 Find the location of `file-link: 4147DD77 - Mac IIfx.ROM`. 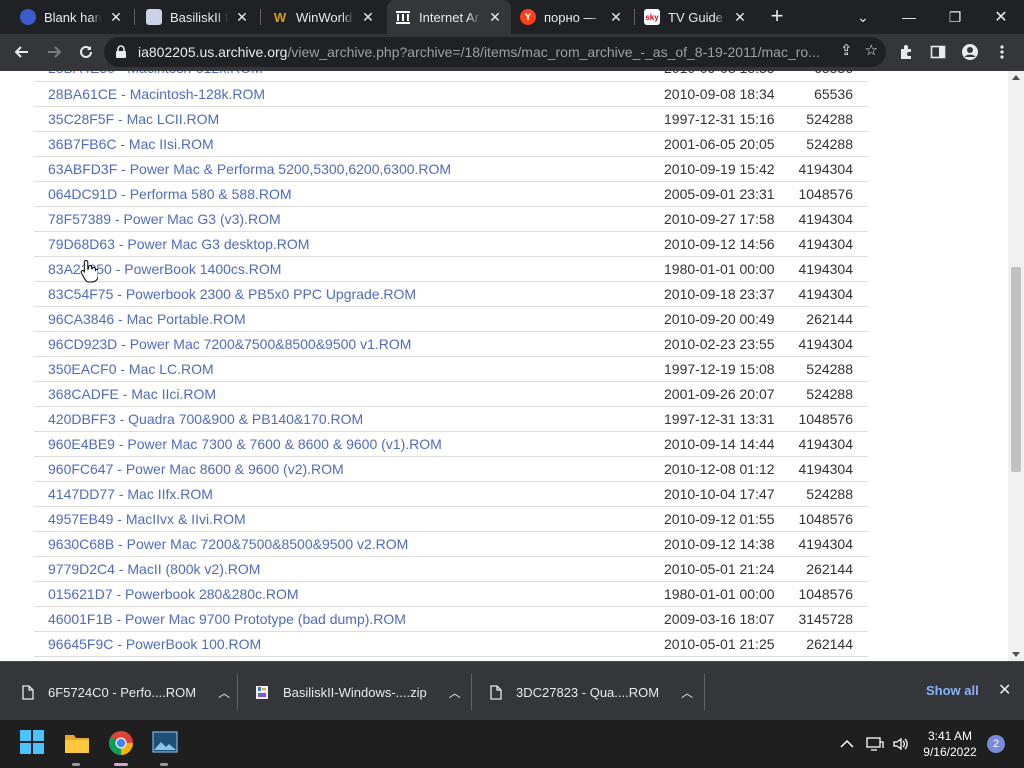

file-link: 4147DD77 - Mac IIfx.ROM is located at coordinates (130, 494).